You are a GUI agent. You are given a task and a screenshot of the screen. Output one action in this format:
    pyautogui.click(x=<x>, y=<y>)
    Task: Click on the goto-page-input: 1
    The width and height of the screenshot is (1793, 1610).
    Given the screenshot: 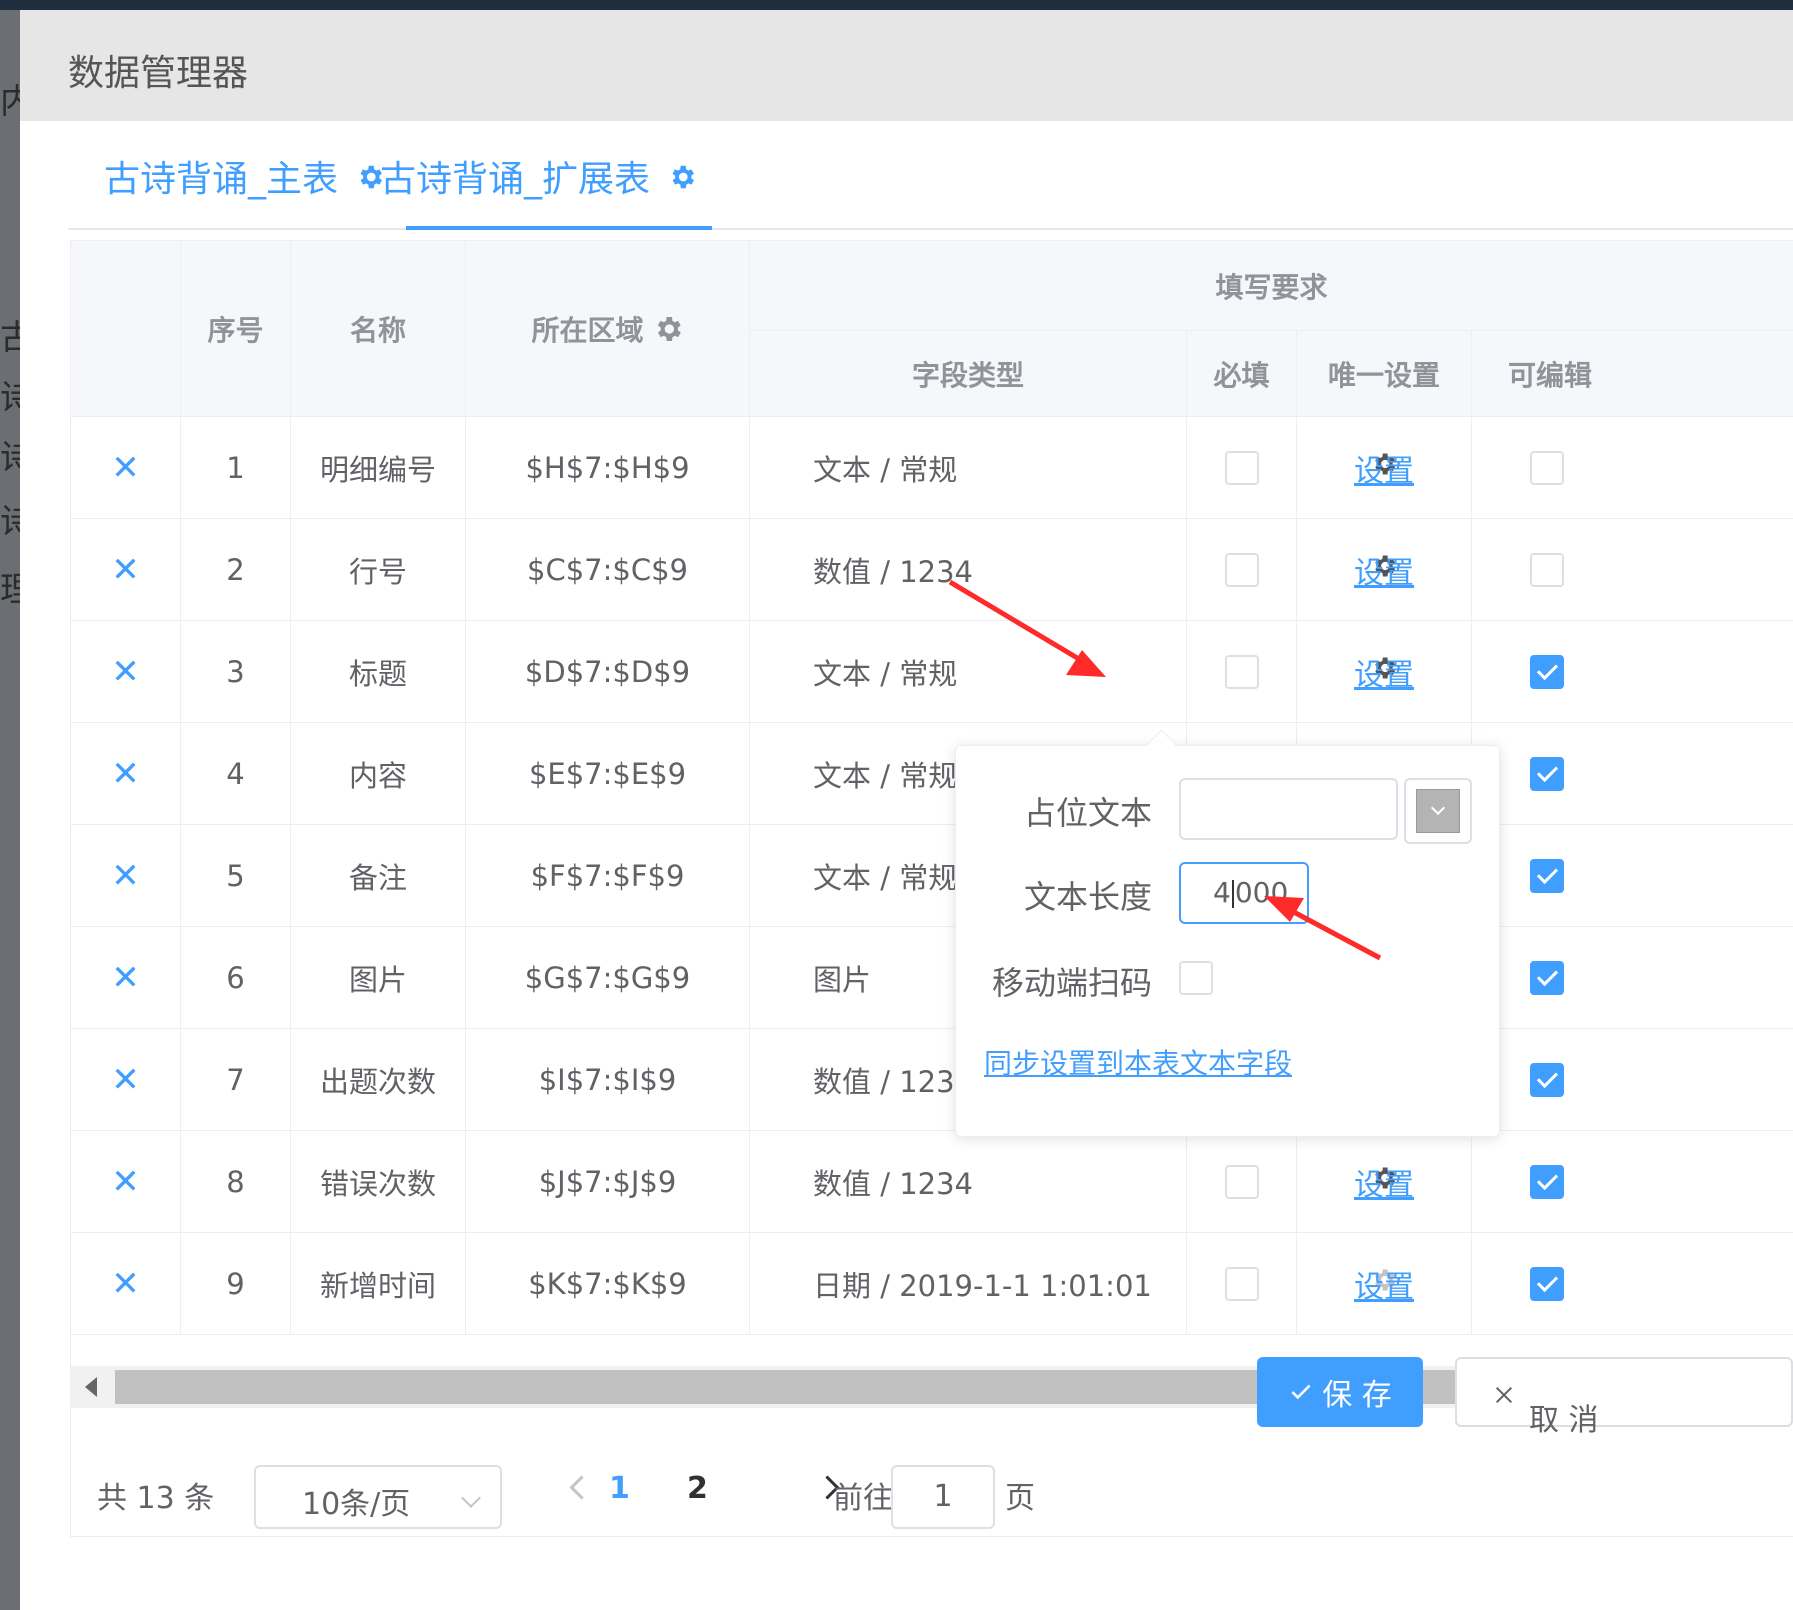 What is the action you would take?
    pyautogui.click(x=943, y=1497)
    